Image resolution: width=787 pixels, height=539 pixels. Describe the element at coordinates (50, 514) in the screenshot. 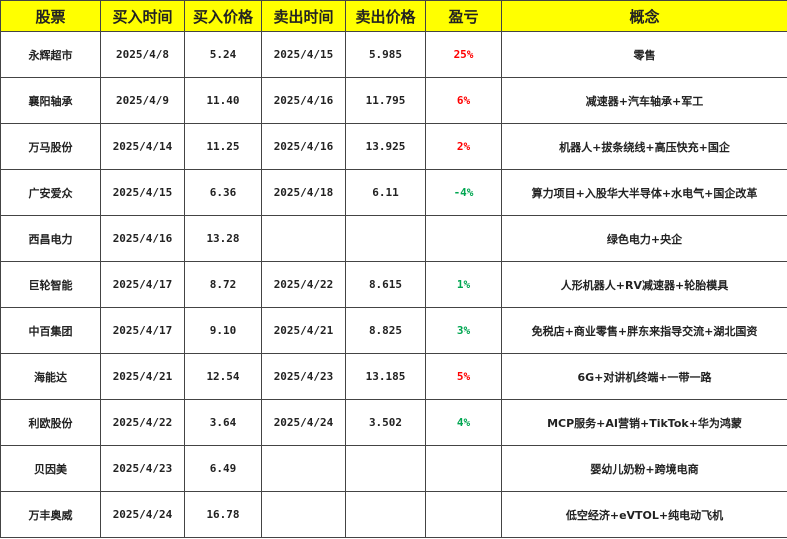

I see `stock-name-cell: 万丰奥威` at that location.